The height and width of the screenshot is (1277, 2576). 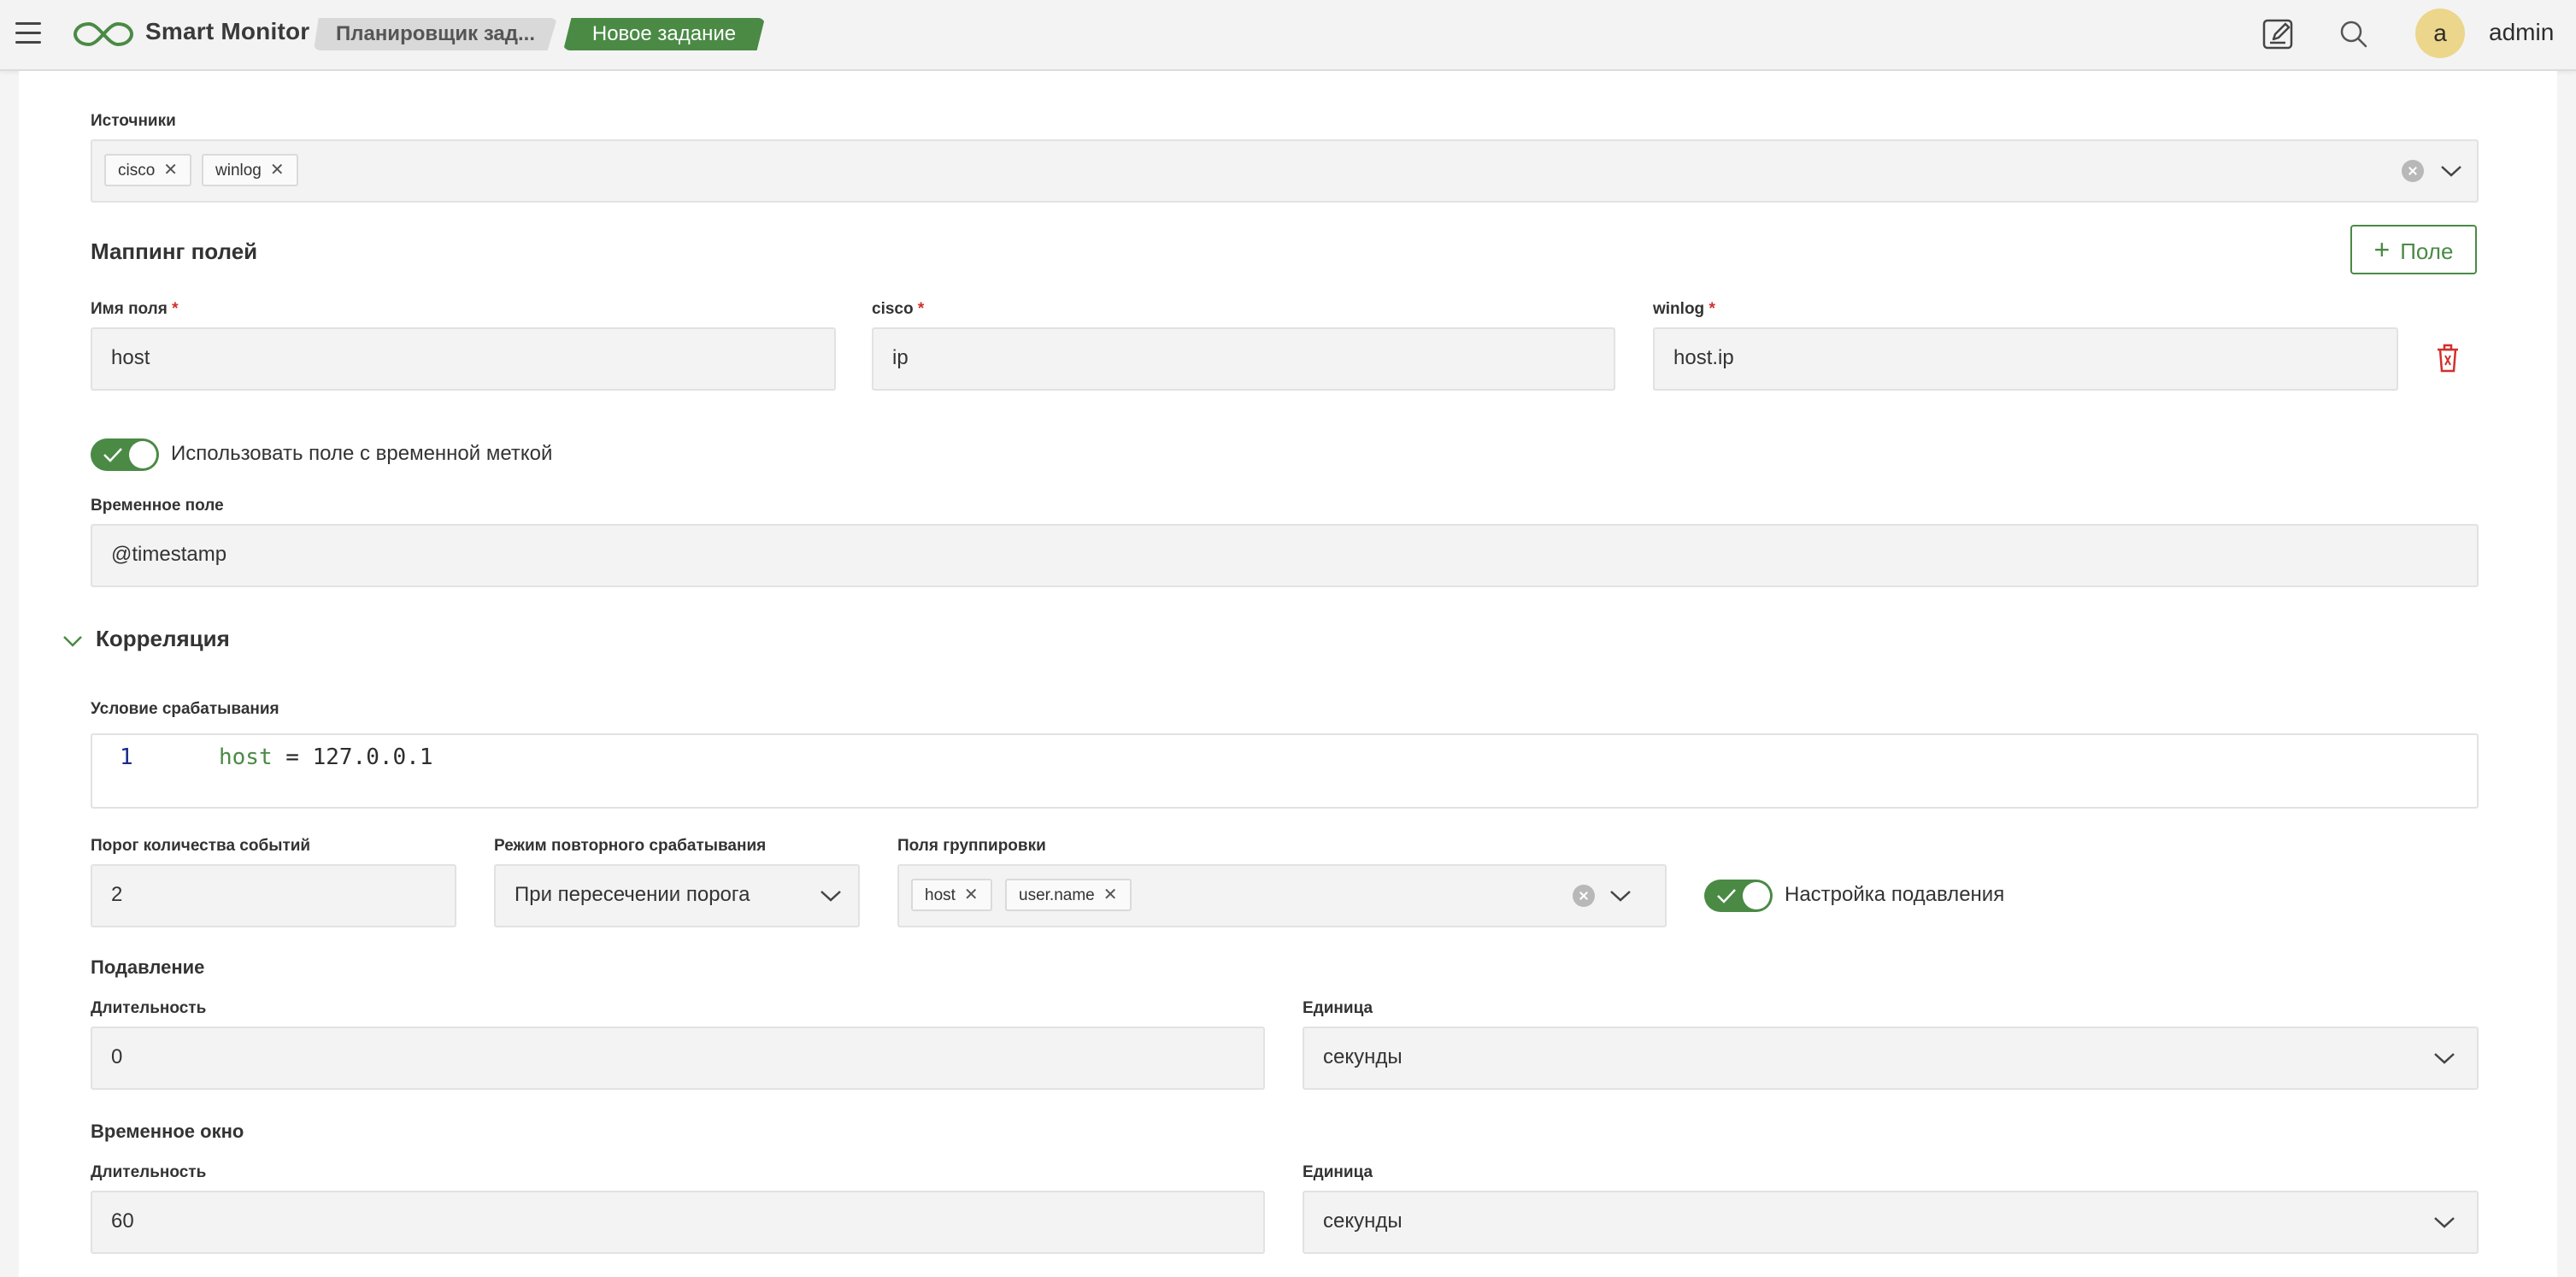 I want to click on source-chip-winlog: winlog ✕, so click(x=250, y=170).